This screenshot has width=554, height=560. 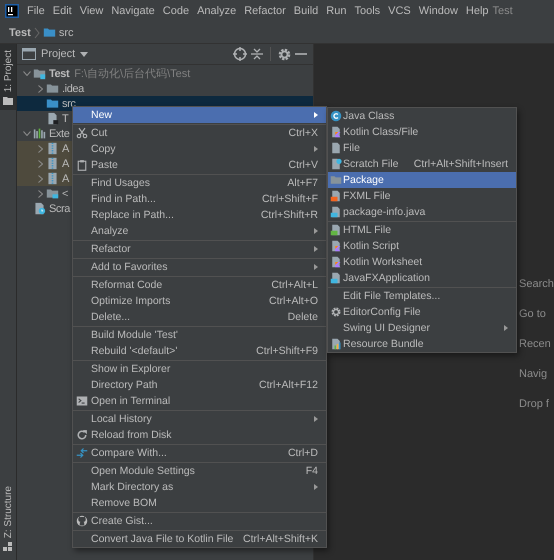 I want to click on hint-text: Go to, so click(x=533, y=314).